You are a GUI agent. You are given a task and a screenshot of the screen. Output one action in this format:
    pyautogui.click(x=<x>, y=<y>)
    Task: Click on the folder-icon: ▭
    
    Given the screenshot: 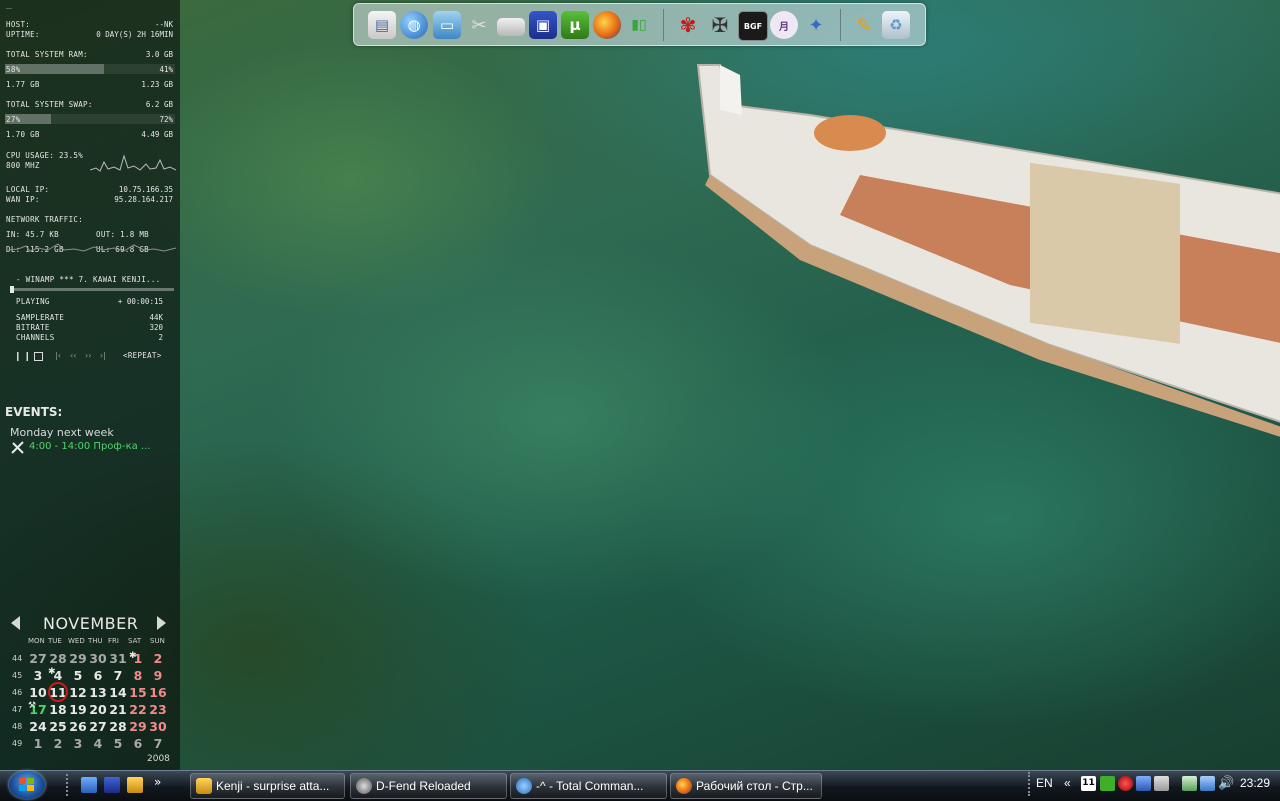 What is the action you would take?
    pyautogui.click(x=447, y=25)
    